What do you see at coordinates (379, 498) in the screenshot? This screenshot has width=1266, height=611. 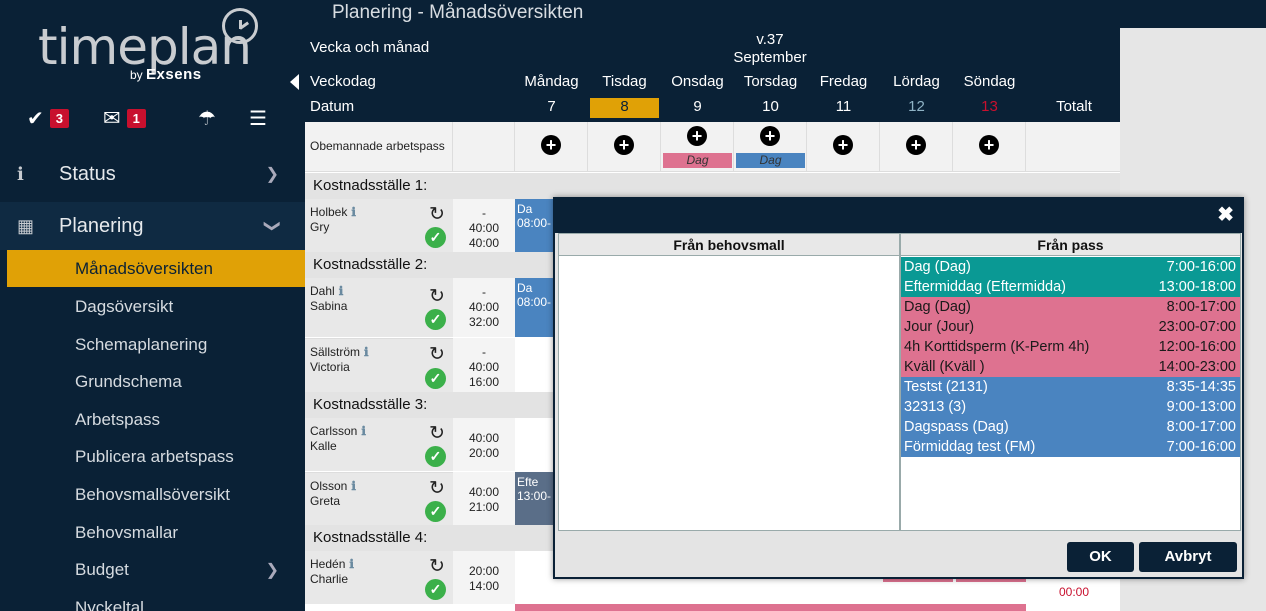 I see `employee-cell: Olsson ℹ Greta ↻ ✓` at bounding box center [379, 498].